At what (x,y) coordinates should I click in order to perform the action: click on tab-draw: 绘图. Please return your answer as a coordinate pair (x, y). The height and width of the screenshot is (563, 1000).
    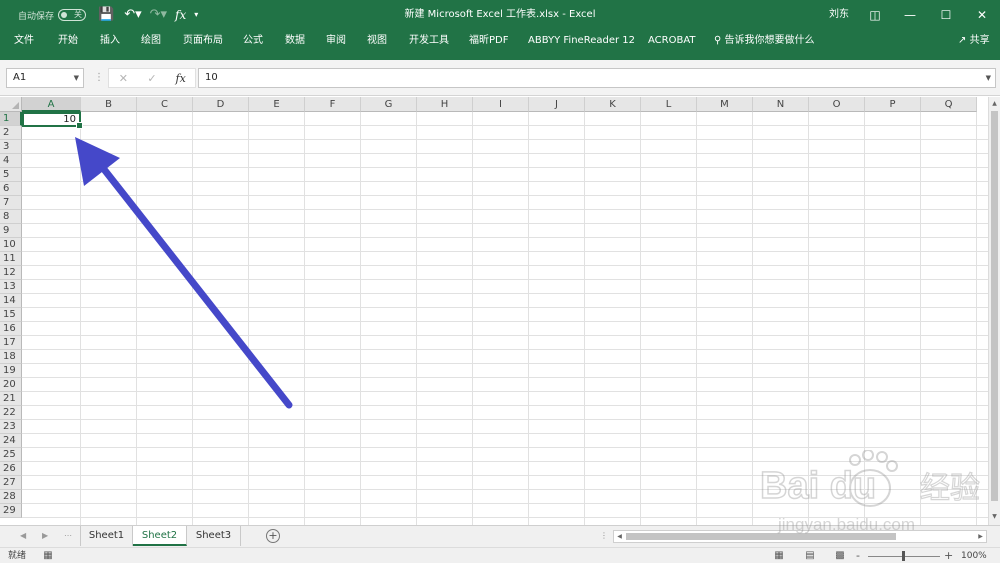
    Looking at the image, I should click on (151, 41).